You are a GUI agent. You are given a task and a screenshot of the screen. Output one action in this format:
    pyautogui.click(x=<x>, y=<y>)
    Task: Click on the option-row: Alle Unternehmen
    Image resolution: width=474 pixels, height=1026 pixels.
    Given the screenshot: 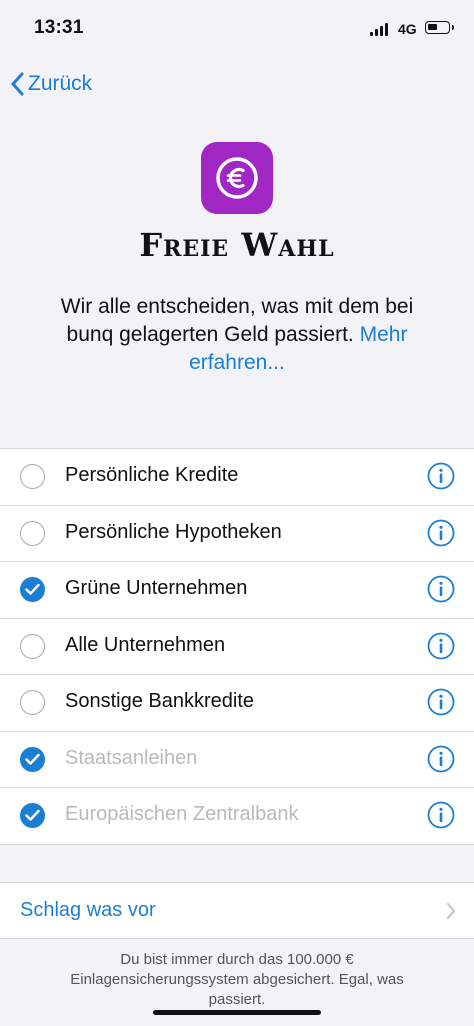 What is the action you would take?
    pyautogui.click(x=237, y=647)
    